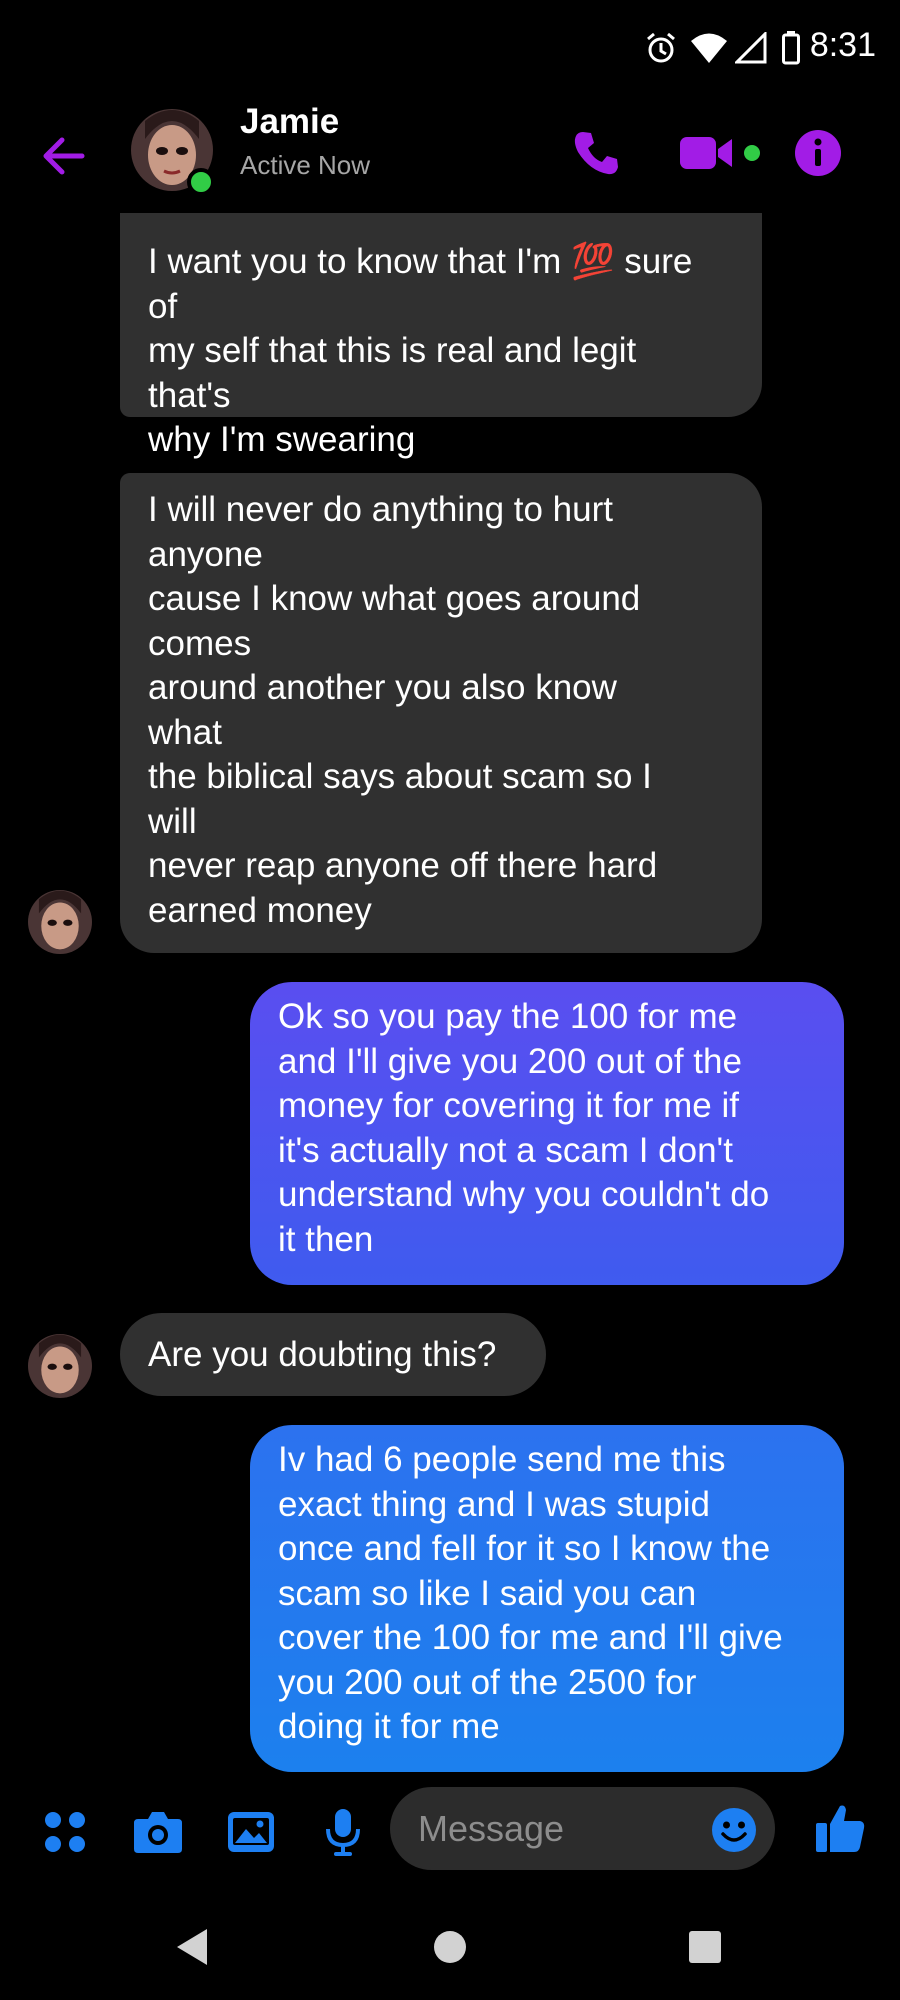 This screenshot has height=2000, width=900. What do you see at coordinates (596, 153) in the screenshot?
I see `phone-call-icon` at bounding box center [596, 153].